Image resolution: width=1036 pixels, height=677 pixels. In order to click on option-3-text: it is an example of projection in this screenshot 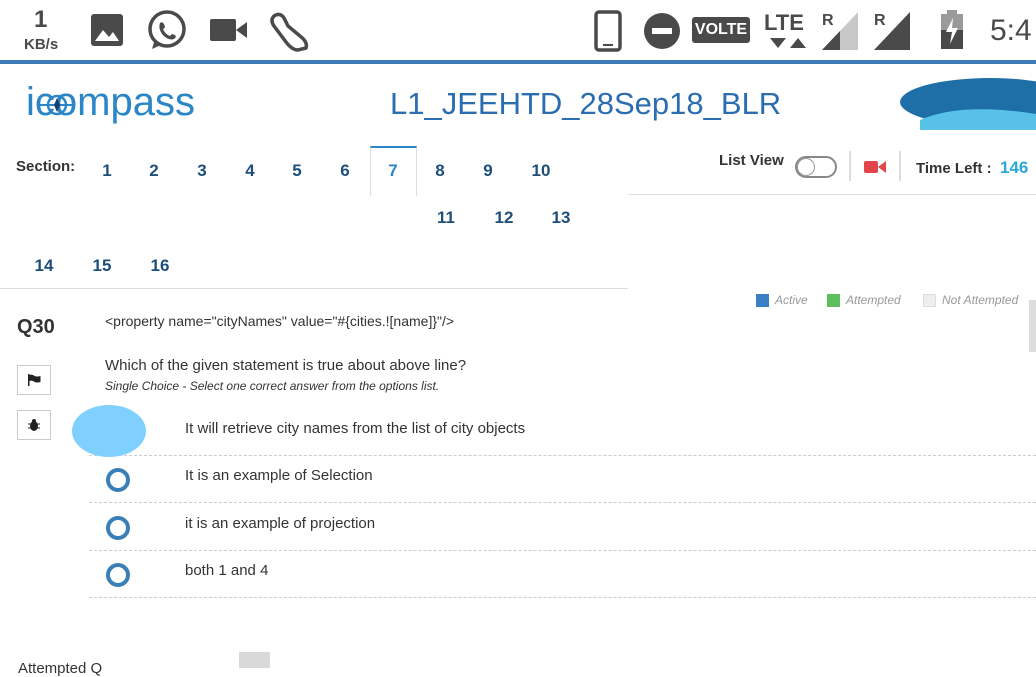, I will do `click(280, 523)`.